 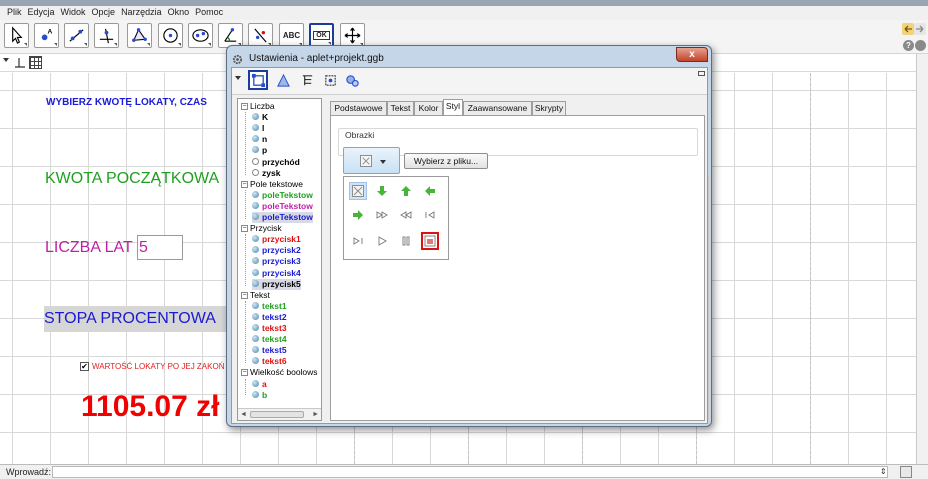 What do you see at coordinates (272, 184) in the screenshot?
I see `tree-group: − Pole tekstowe` at bounding box center [272, 184].